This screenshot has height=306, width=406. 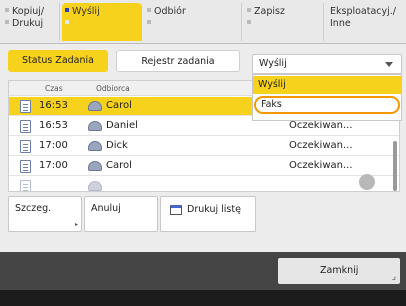 I want to click on tab-receive: Odbiór, so click(x=193, y=22).